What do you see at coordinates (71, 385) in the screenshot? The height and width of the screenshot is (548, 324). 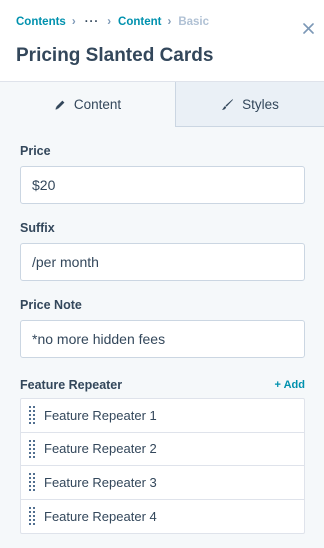 I see `repeater-title: Feature Repeater` at bounding box center [71, 385].